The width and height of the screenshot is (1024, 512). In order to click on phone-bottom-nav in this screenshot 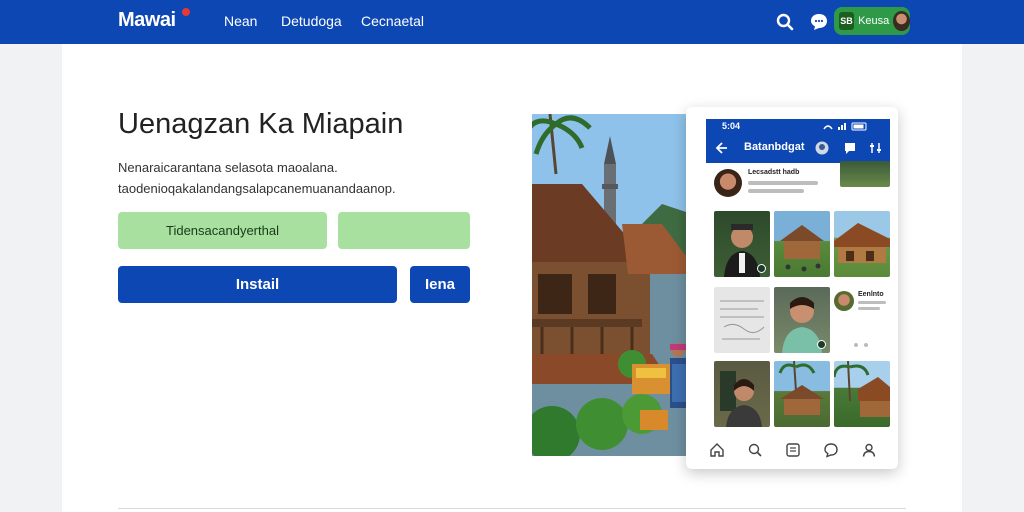, I will do `click(793, 450)`.